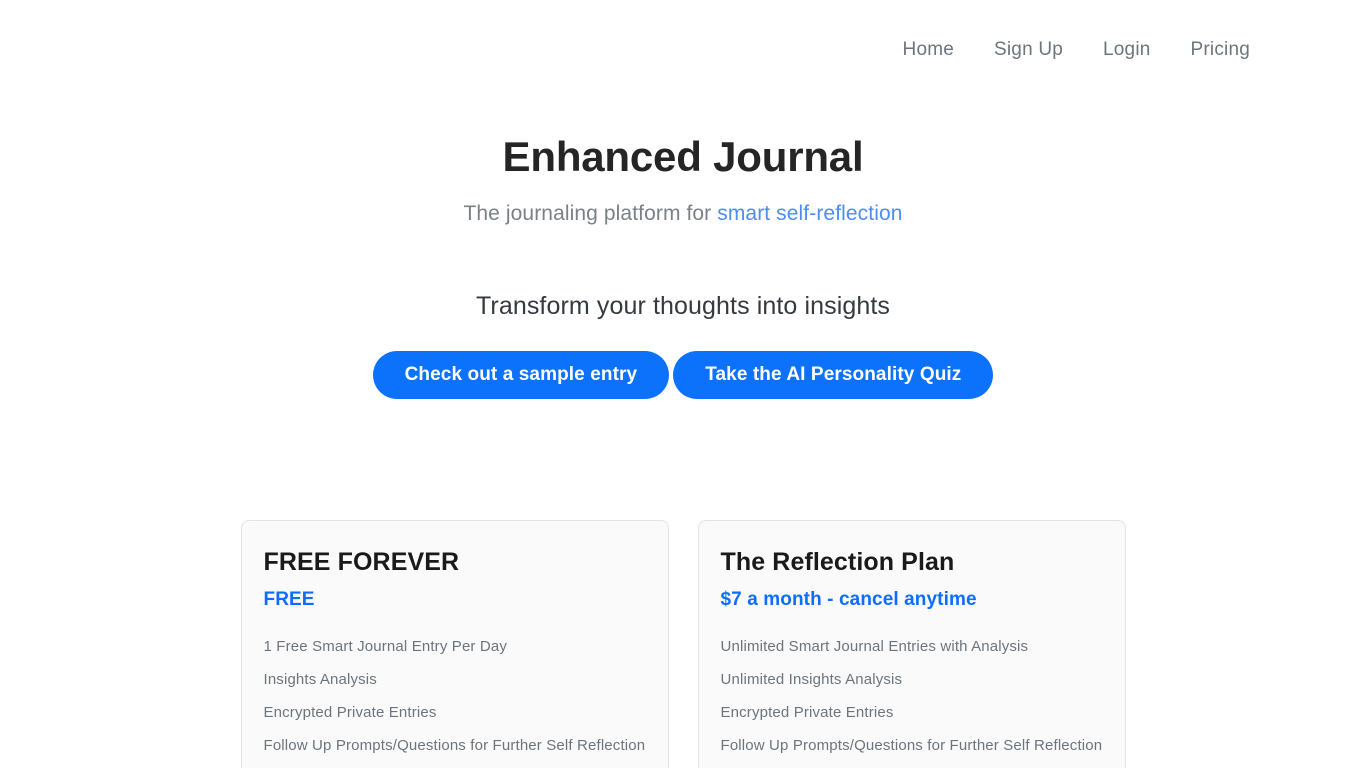  I want to click on top-navigation-bar: Home Sign Up Login Pricing, so click(683, 36).